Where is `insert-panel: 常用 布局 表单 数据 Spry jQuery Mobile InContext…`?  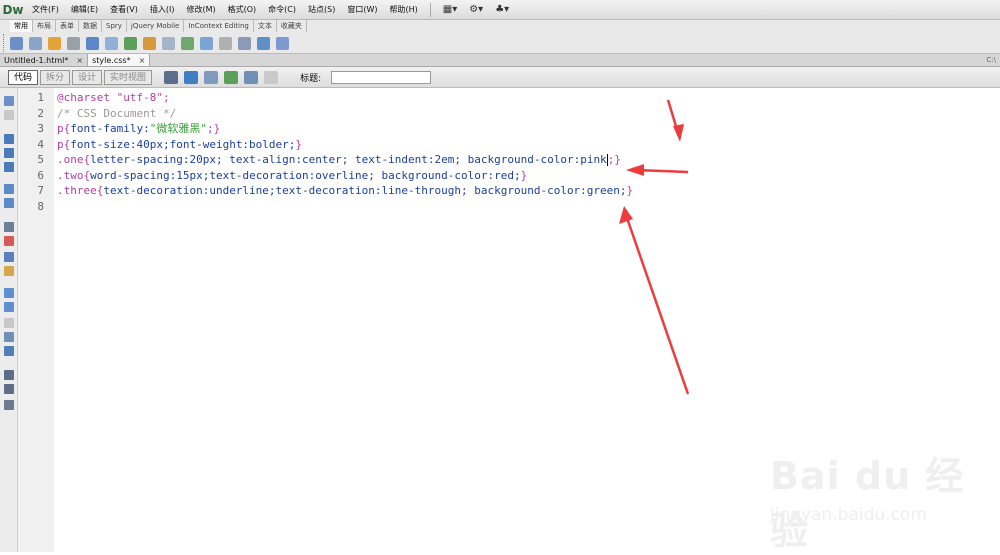
insert-panel: 常用 布局 表单 数据 Spry jQuery Mobile InContext… is located at coordinates (500, 37).